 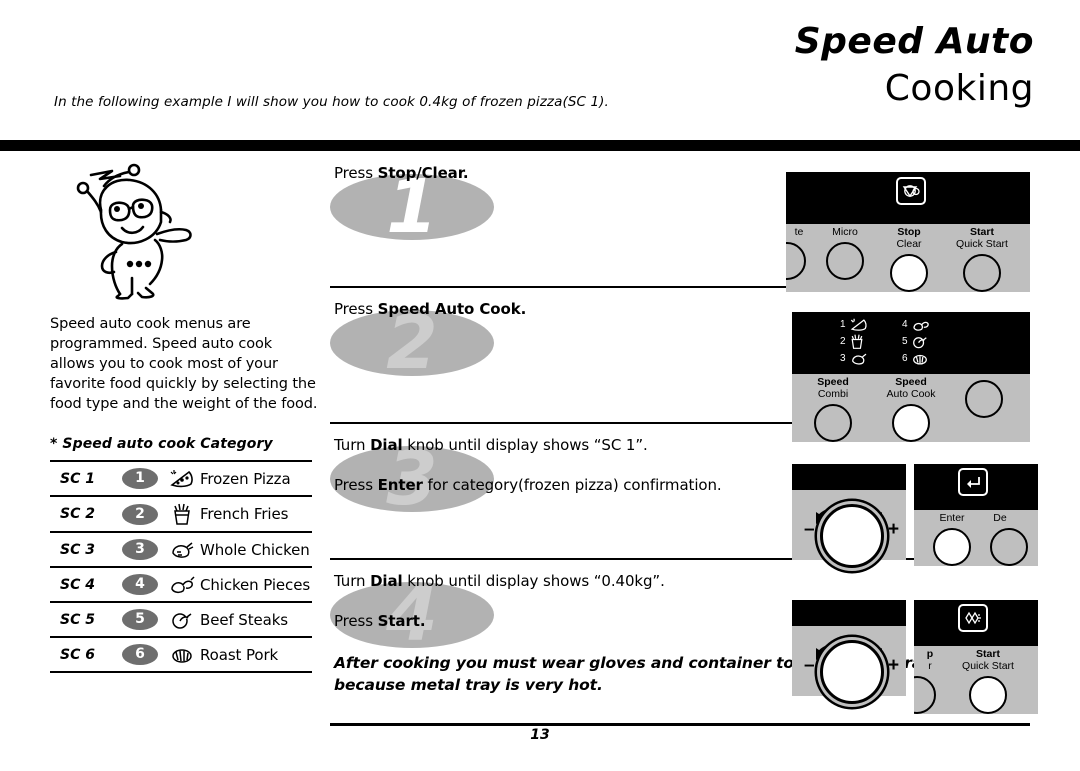 I want to click on header-divider, so click(x=540, y=145).